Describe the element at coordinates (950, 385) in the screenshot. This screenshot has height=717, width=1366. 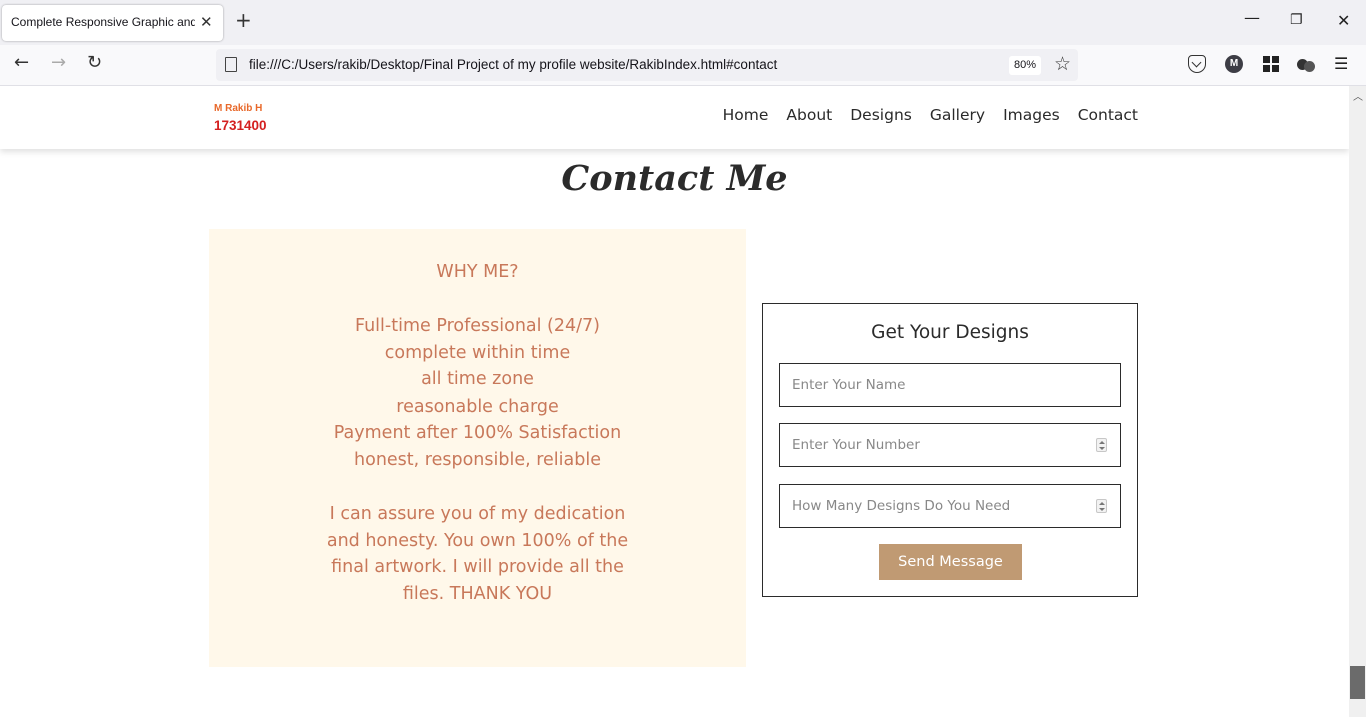
I see `name-input` at that location.